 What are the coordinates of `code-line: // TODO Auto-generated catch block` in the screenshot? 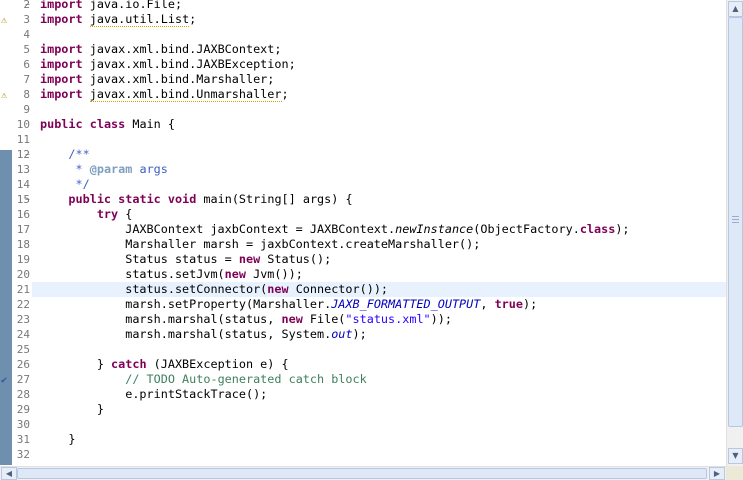 It's located at (203, 379).